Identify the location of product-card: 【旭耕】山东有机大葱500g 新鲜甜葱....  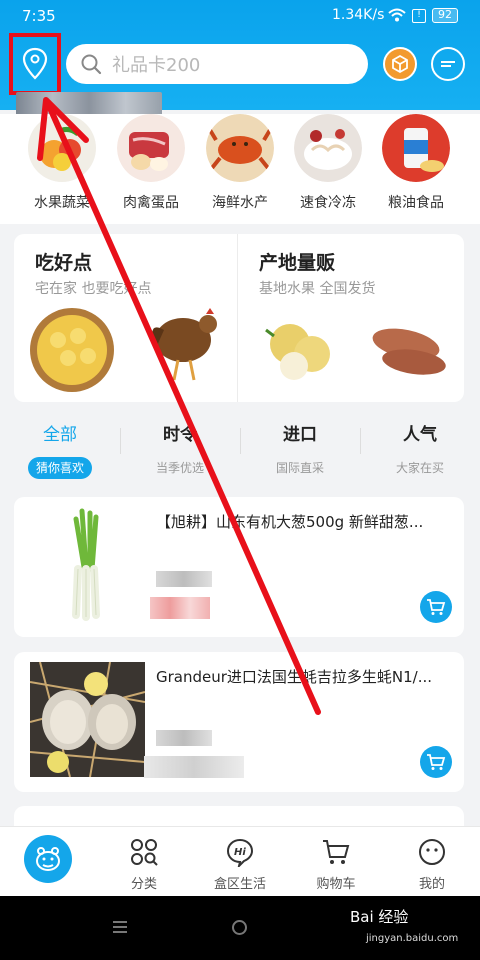
(239, 567).